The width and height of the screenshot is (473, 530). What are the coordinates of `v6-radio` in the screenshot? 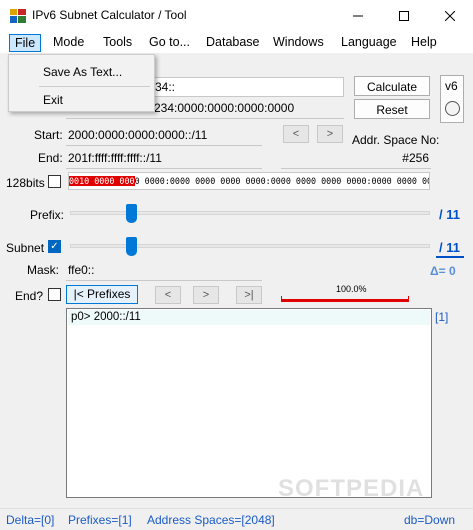 It's located at (452, 108).